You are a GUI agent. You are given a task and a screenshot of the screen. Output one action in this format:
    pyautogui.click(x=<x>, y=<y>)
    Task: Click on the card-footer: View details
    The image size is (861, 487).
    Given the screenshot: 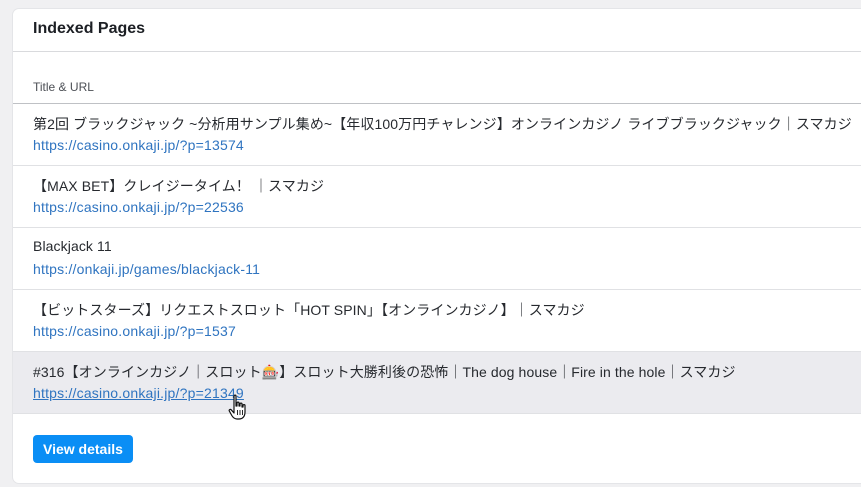 What is the action you would take?
    pyautogui.click(x=437, y=438)
    